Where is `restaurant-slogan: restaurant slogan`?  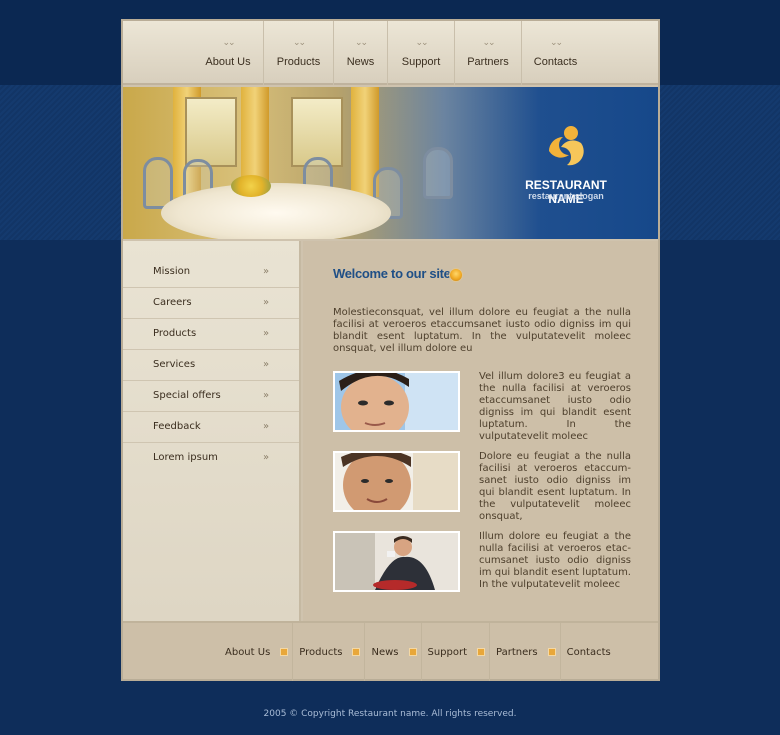 restaurant-slogan: restaurant slogan is located at coordinates (566, 196).